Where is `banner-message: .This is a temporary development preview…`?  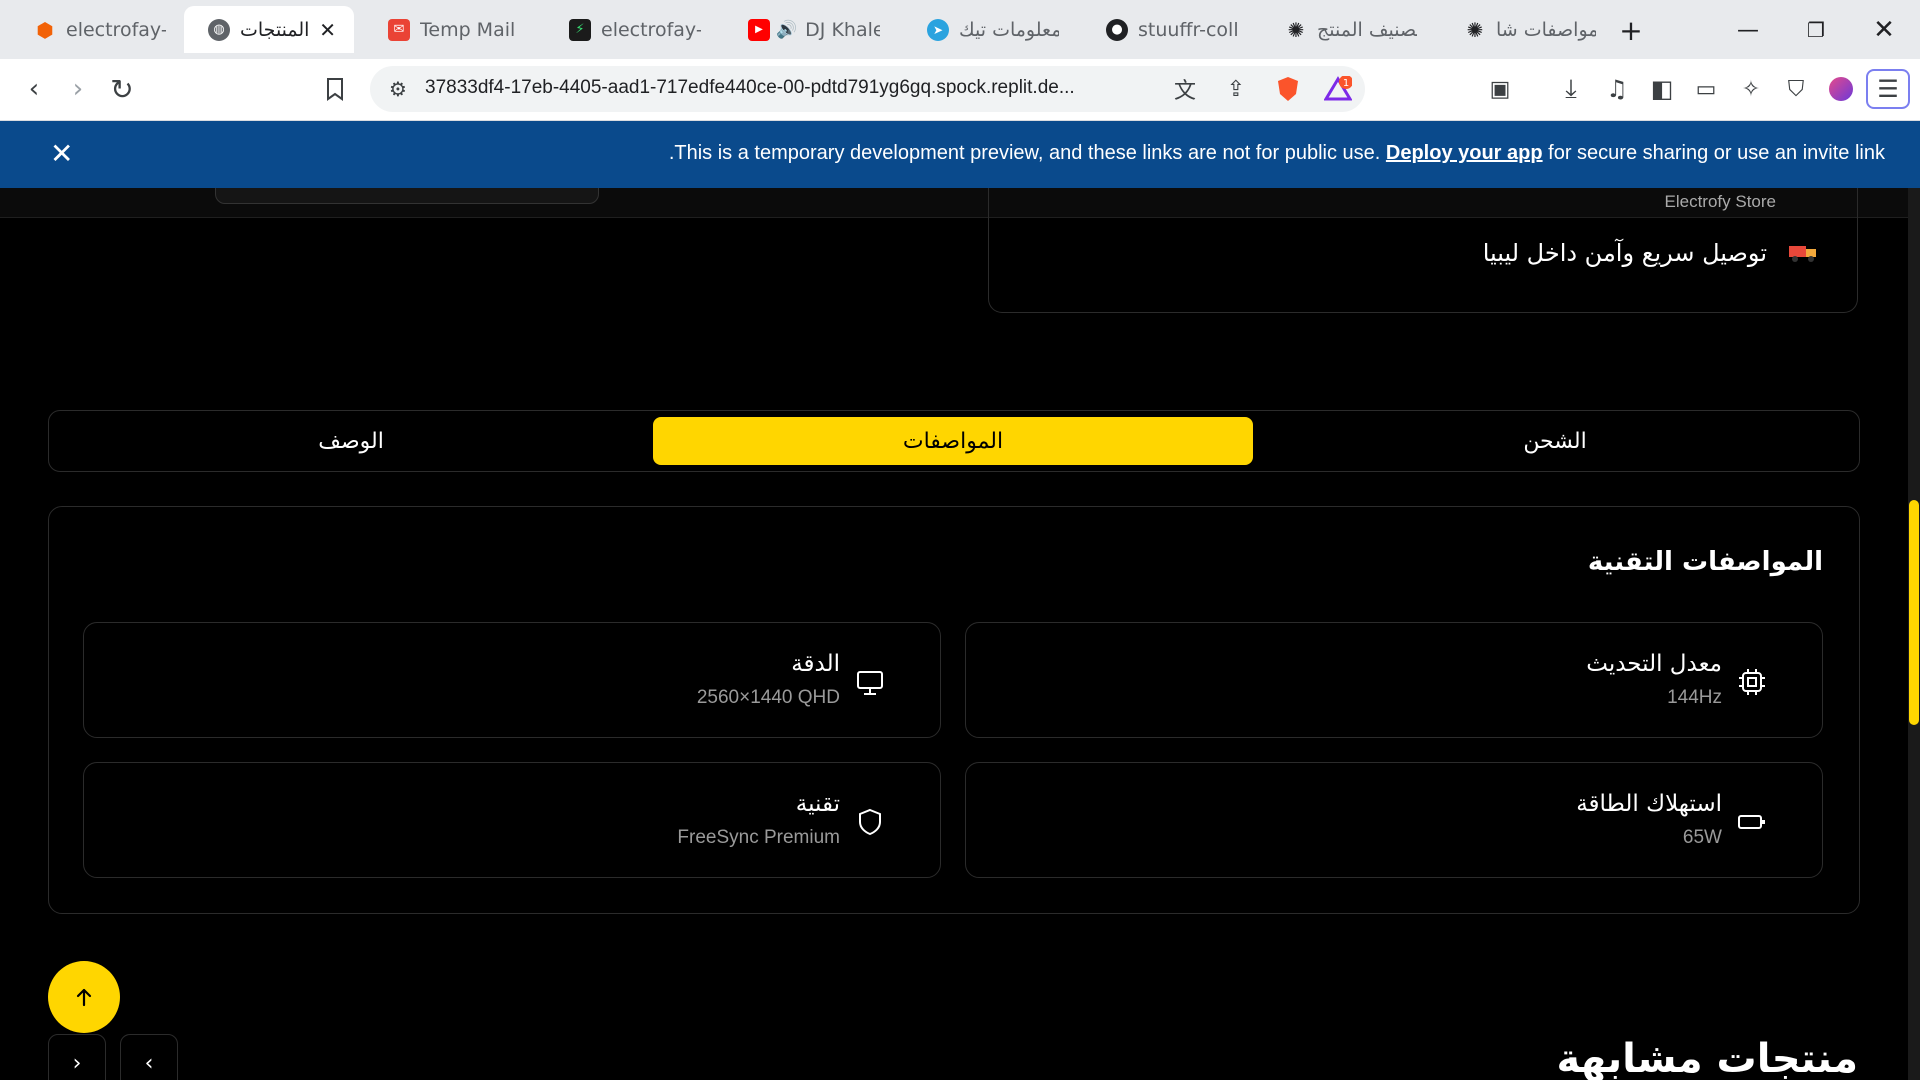 banner-message: .This is a temporary development preview… is located at coordinates (1277, 153).